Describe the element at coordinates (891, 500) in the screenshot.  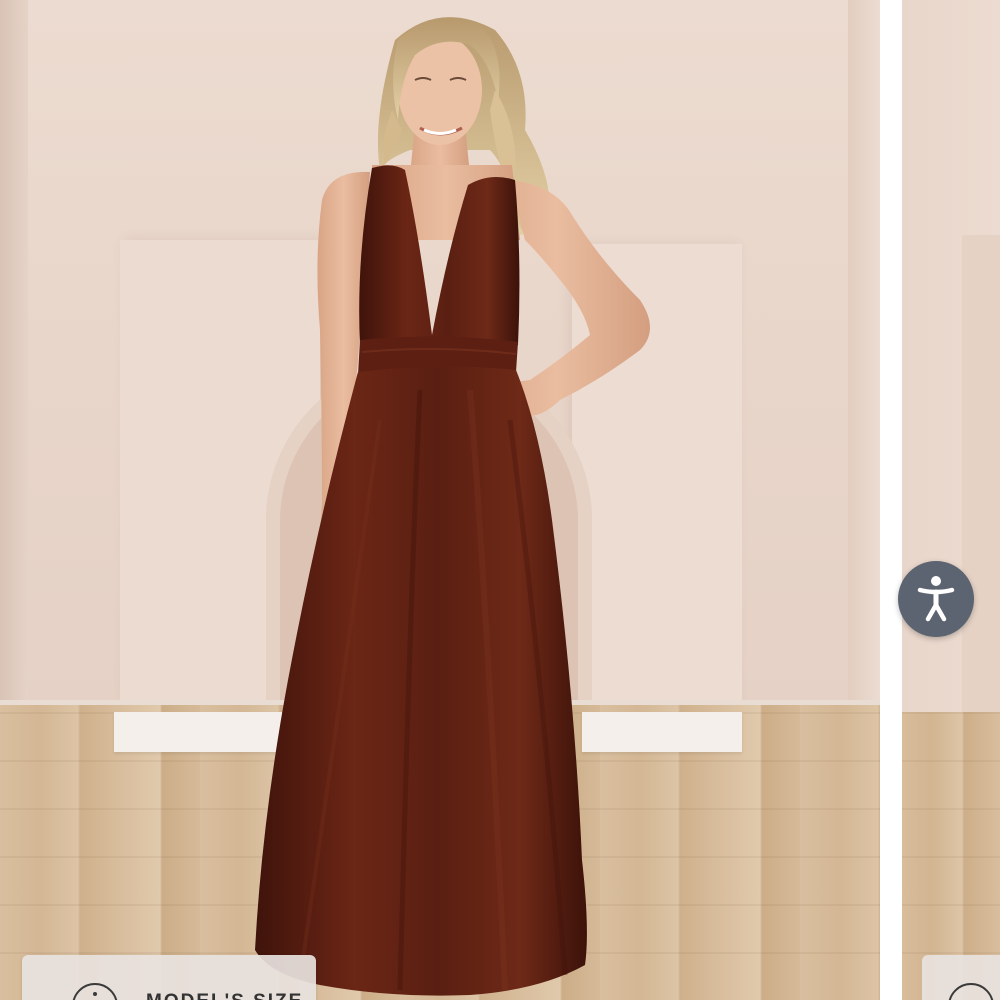
I see `slide-separator` at that location.